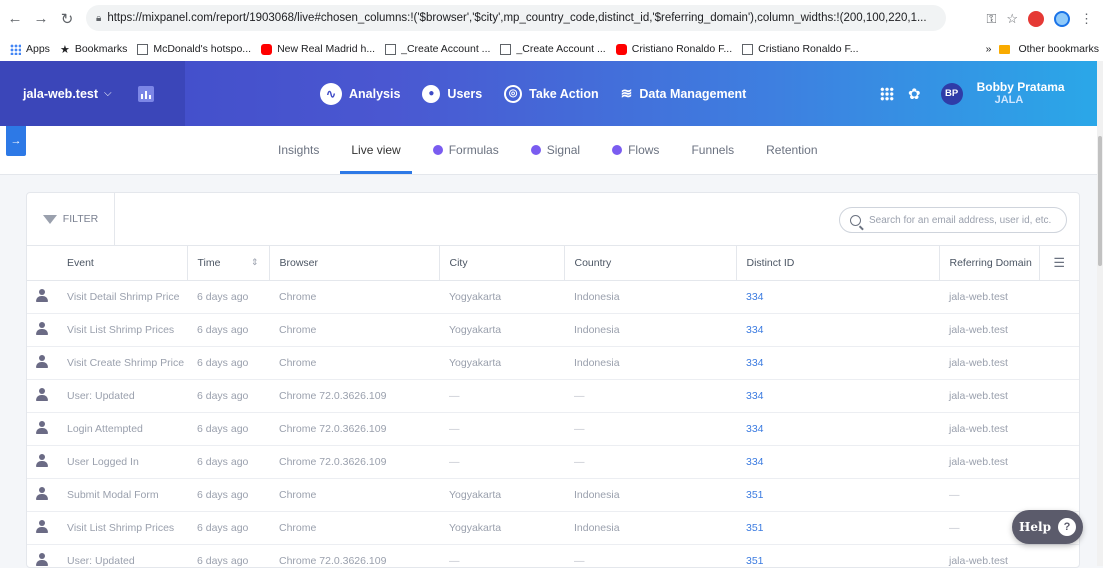 The width and height of the screenshot is (1103, 568). Describe the element at coordinates (93, 49) in the screenshot. I see `bookmark-bookmarks: ★Bookmarks` at that location.